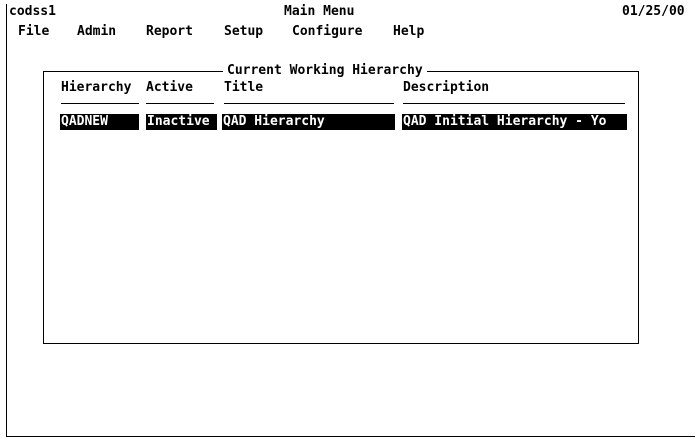 This screenshot has width=696, height=438. Describe the element at coordinates (32, 11) in the screenshot. I see `system-name: codss1` at that location.